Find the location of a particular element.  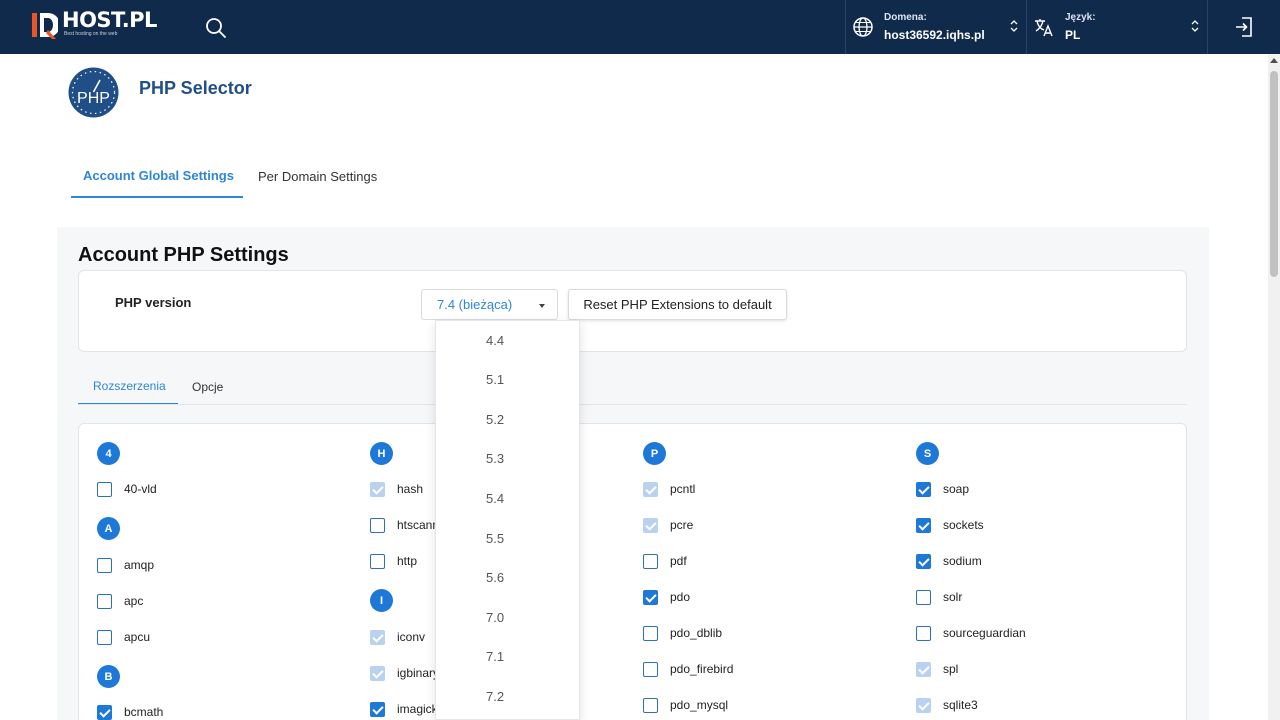

extension-item: bcmath is located at coordinates (130, 712).